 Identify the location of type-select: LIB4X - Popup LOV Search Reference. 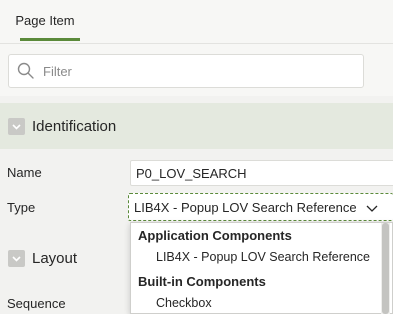
(260, 207).